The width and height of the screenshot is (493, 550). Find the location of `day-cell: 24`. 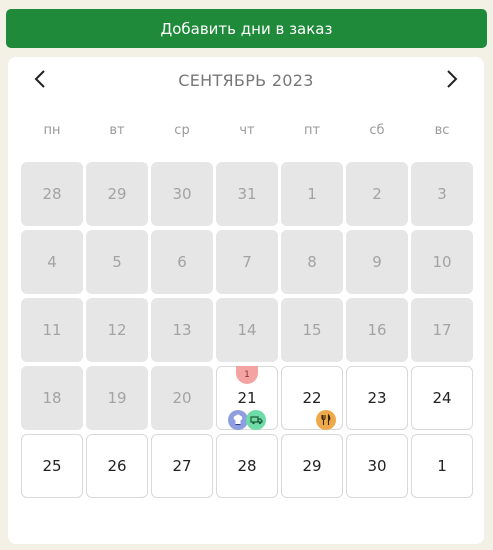

day-cell: 24 is located at coordinates (442, 398).